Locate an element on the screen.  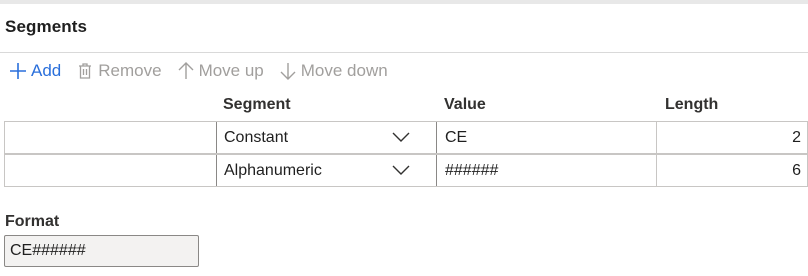
arrow-up-icon is located at coordinates (186, 70).